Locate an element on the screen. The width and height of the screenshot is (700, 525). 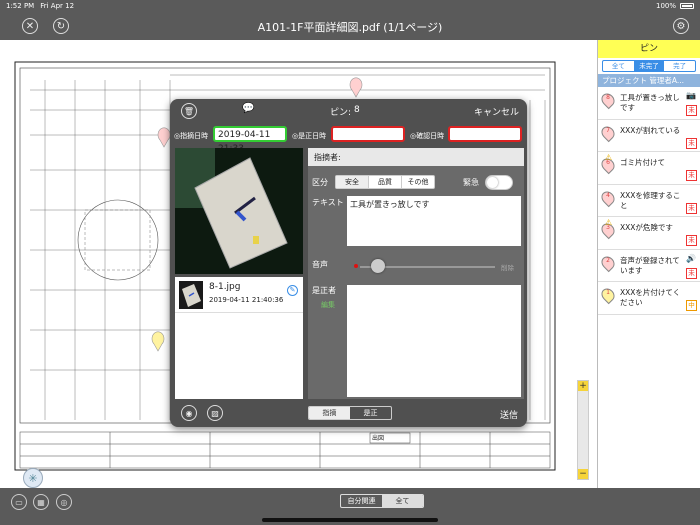
pin-text: XXXが危険です is located at coordinates (646, 227).